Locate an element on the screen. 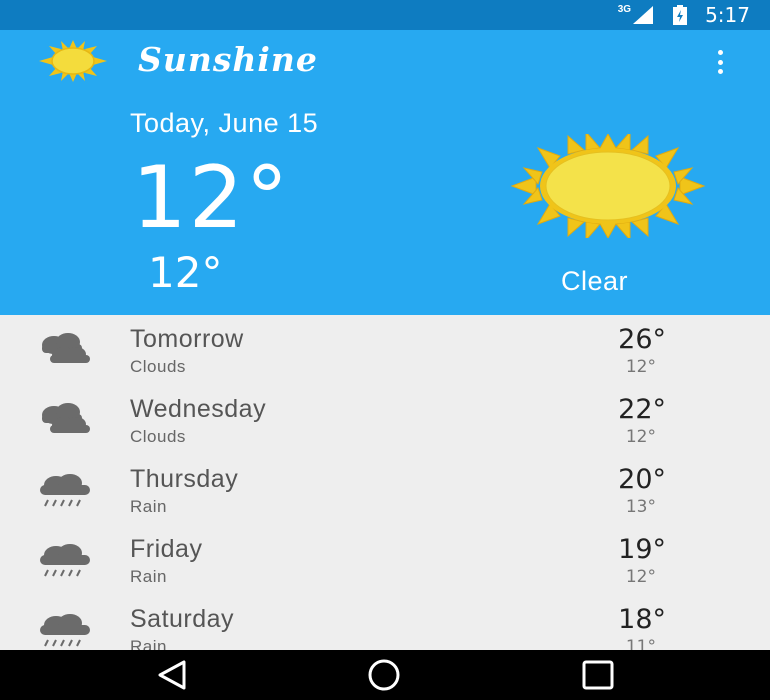 The width and height of the screenshot is (770, 700). forecast-row-friday: Friday Rain 19° 12° is located at coordinates (385, 560).